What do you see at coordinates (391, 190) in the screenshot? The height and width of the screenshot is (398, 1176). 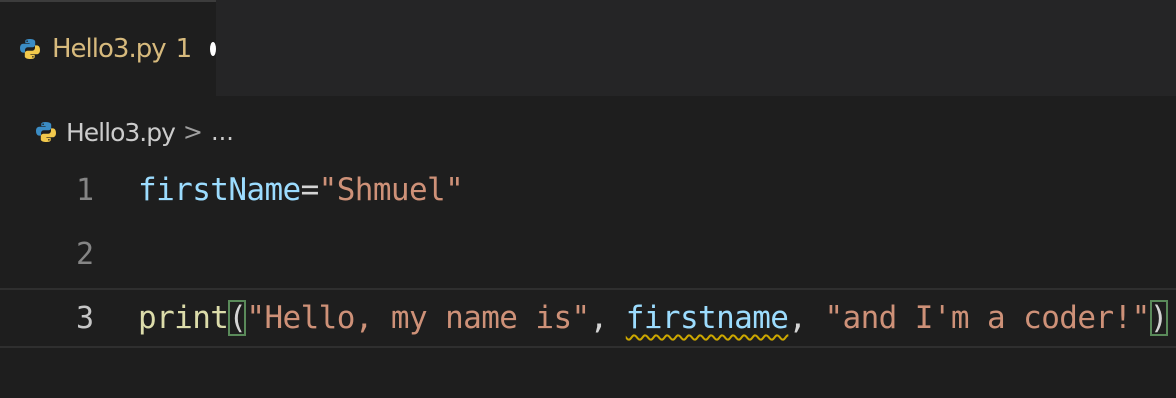 I see `code-token: "Shmuel"` at bounding box center [391, 190].